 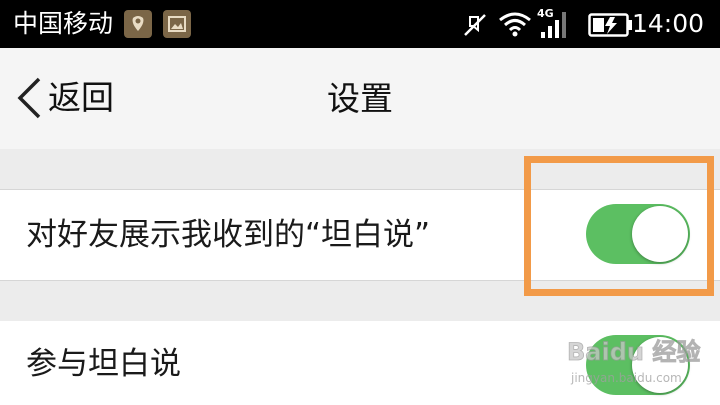 I want to click on battery-charging-icon, so click(x=611, y=27).